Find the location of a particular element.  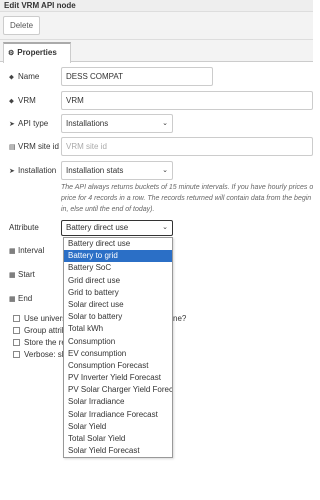

api-type-select: Installations ⌄ is located at coordinates (117, 123).